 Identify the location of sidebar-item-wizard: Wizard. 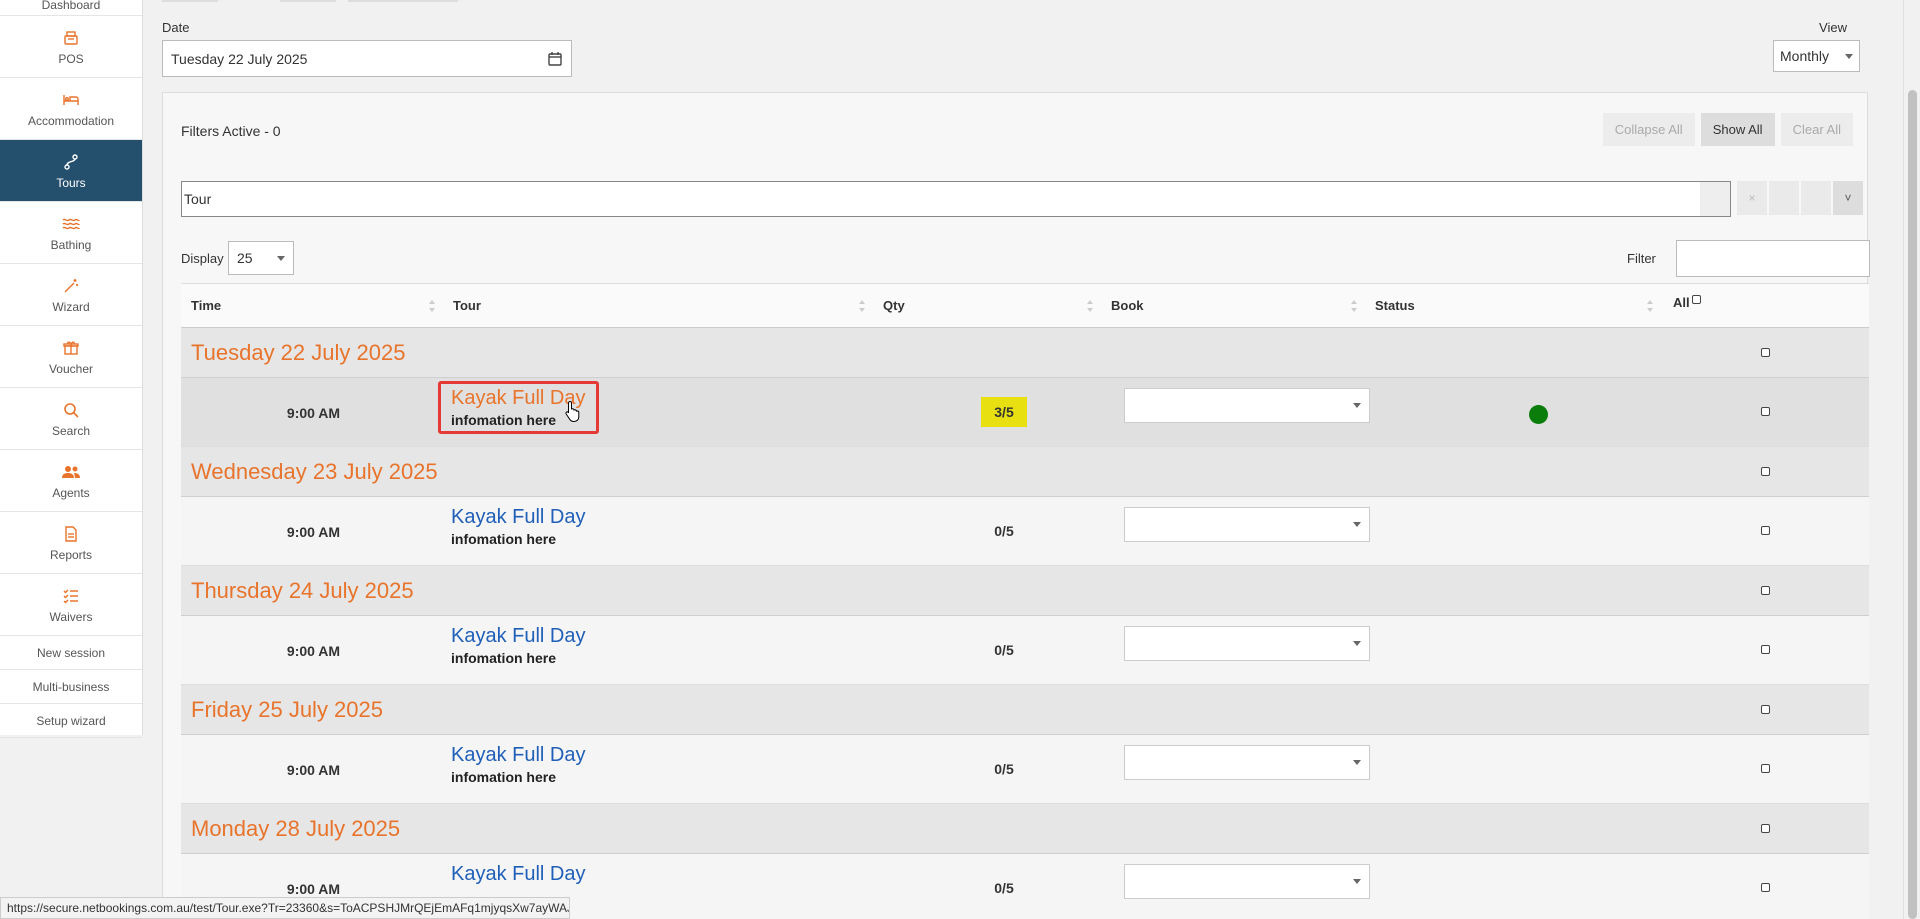
(71, 295).